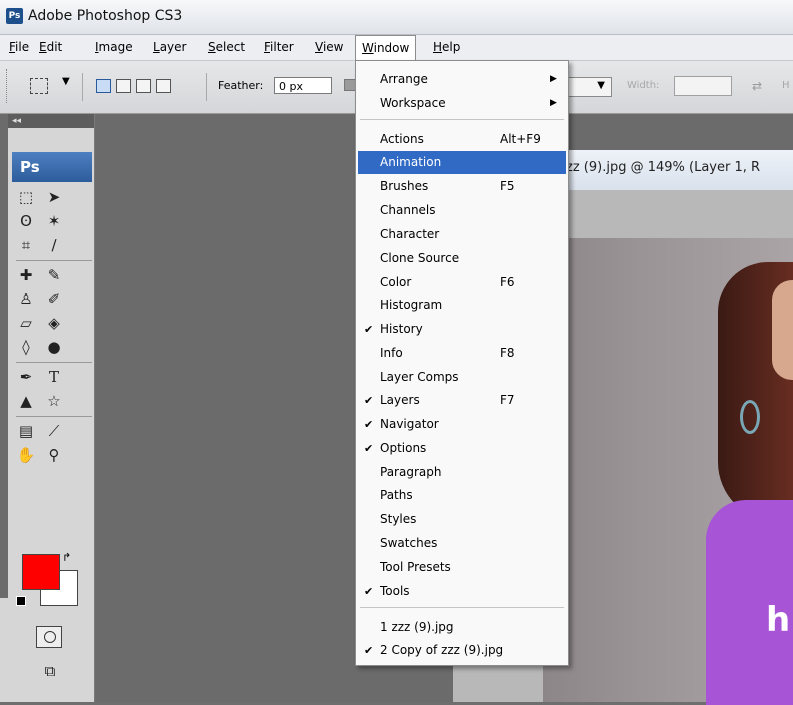  Describe the element at coordinates (462, 186) in the screenshot. I see `menu-item-brushes: Brushes F5` at that location.